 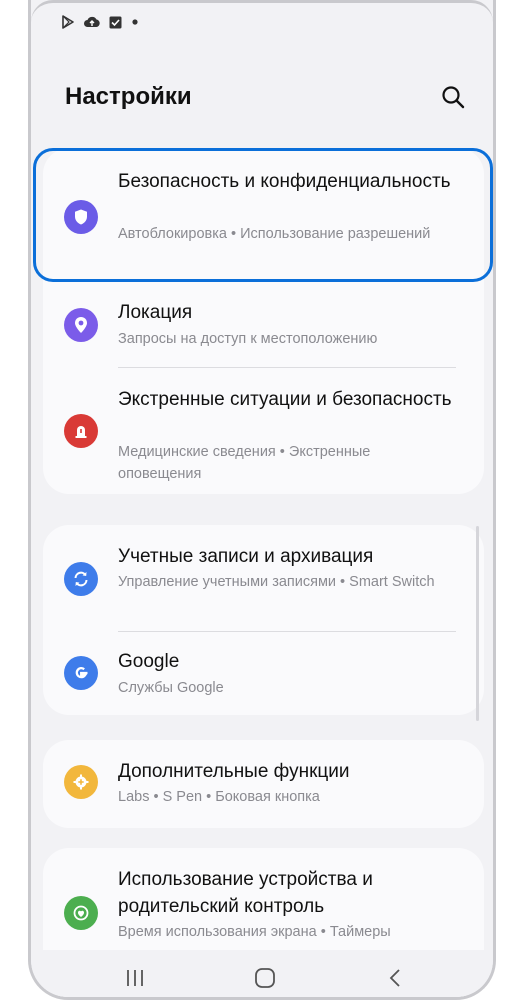 I want to click on wellbeing-icon, so click(x=81, y=913).